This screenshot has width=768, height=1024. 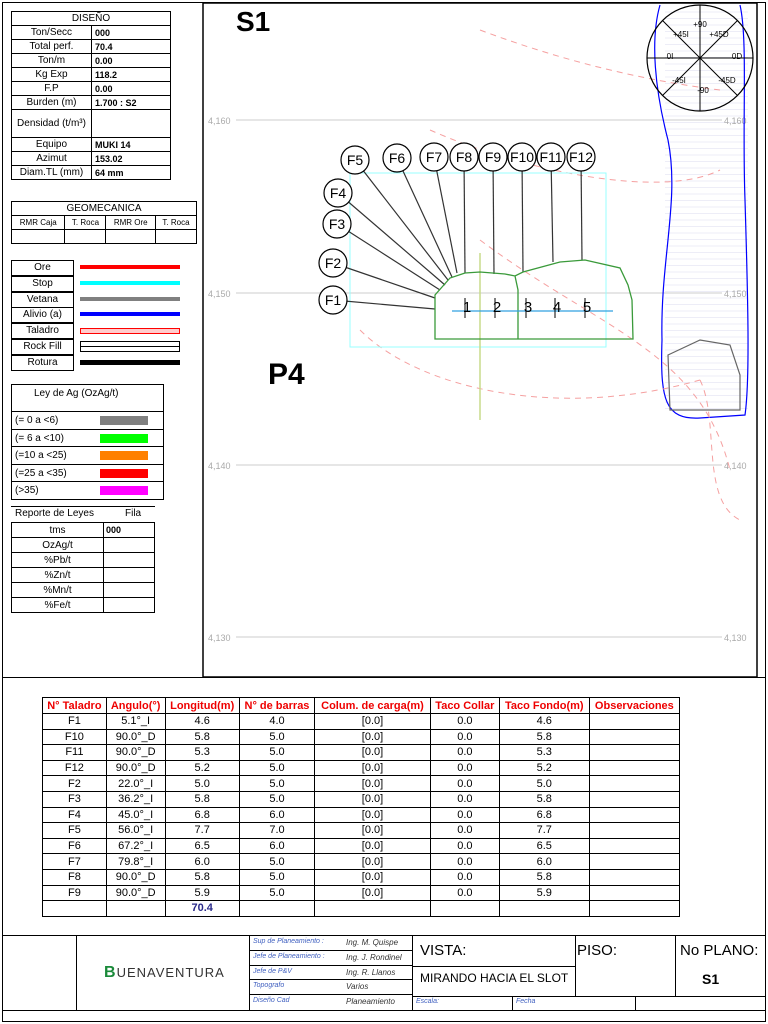 What do you see at coordinates (372, 942) in the screenshot?
I see `staff-name: Ing. M. Quispe` at bounding box center [372, 942].